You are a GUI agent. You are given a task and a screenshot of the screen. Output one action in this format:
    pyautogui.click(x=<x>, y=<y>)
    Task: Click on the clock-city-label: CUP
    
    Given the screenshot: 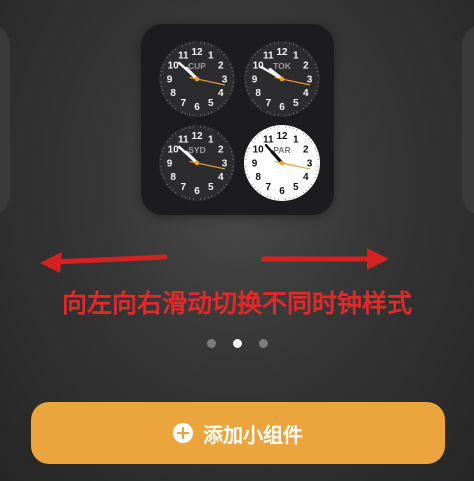 What is the action you would take?
    pyautogui.click(x=197, y=66)
    